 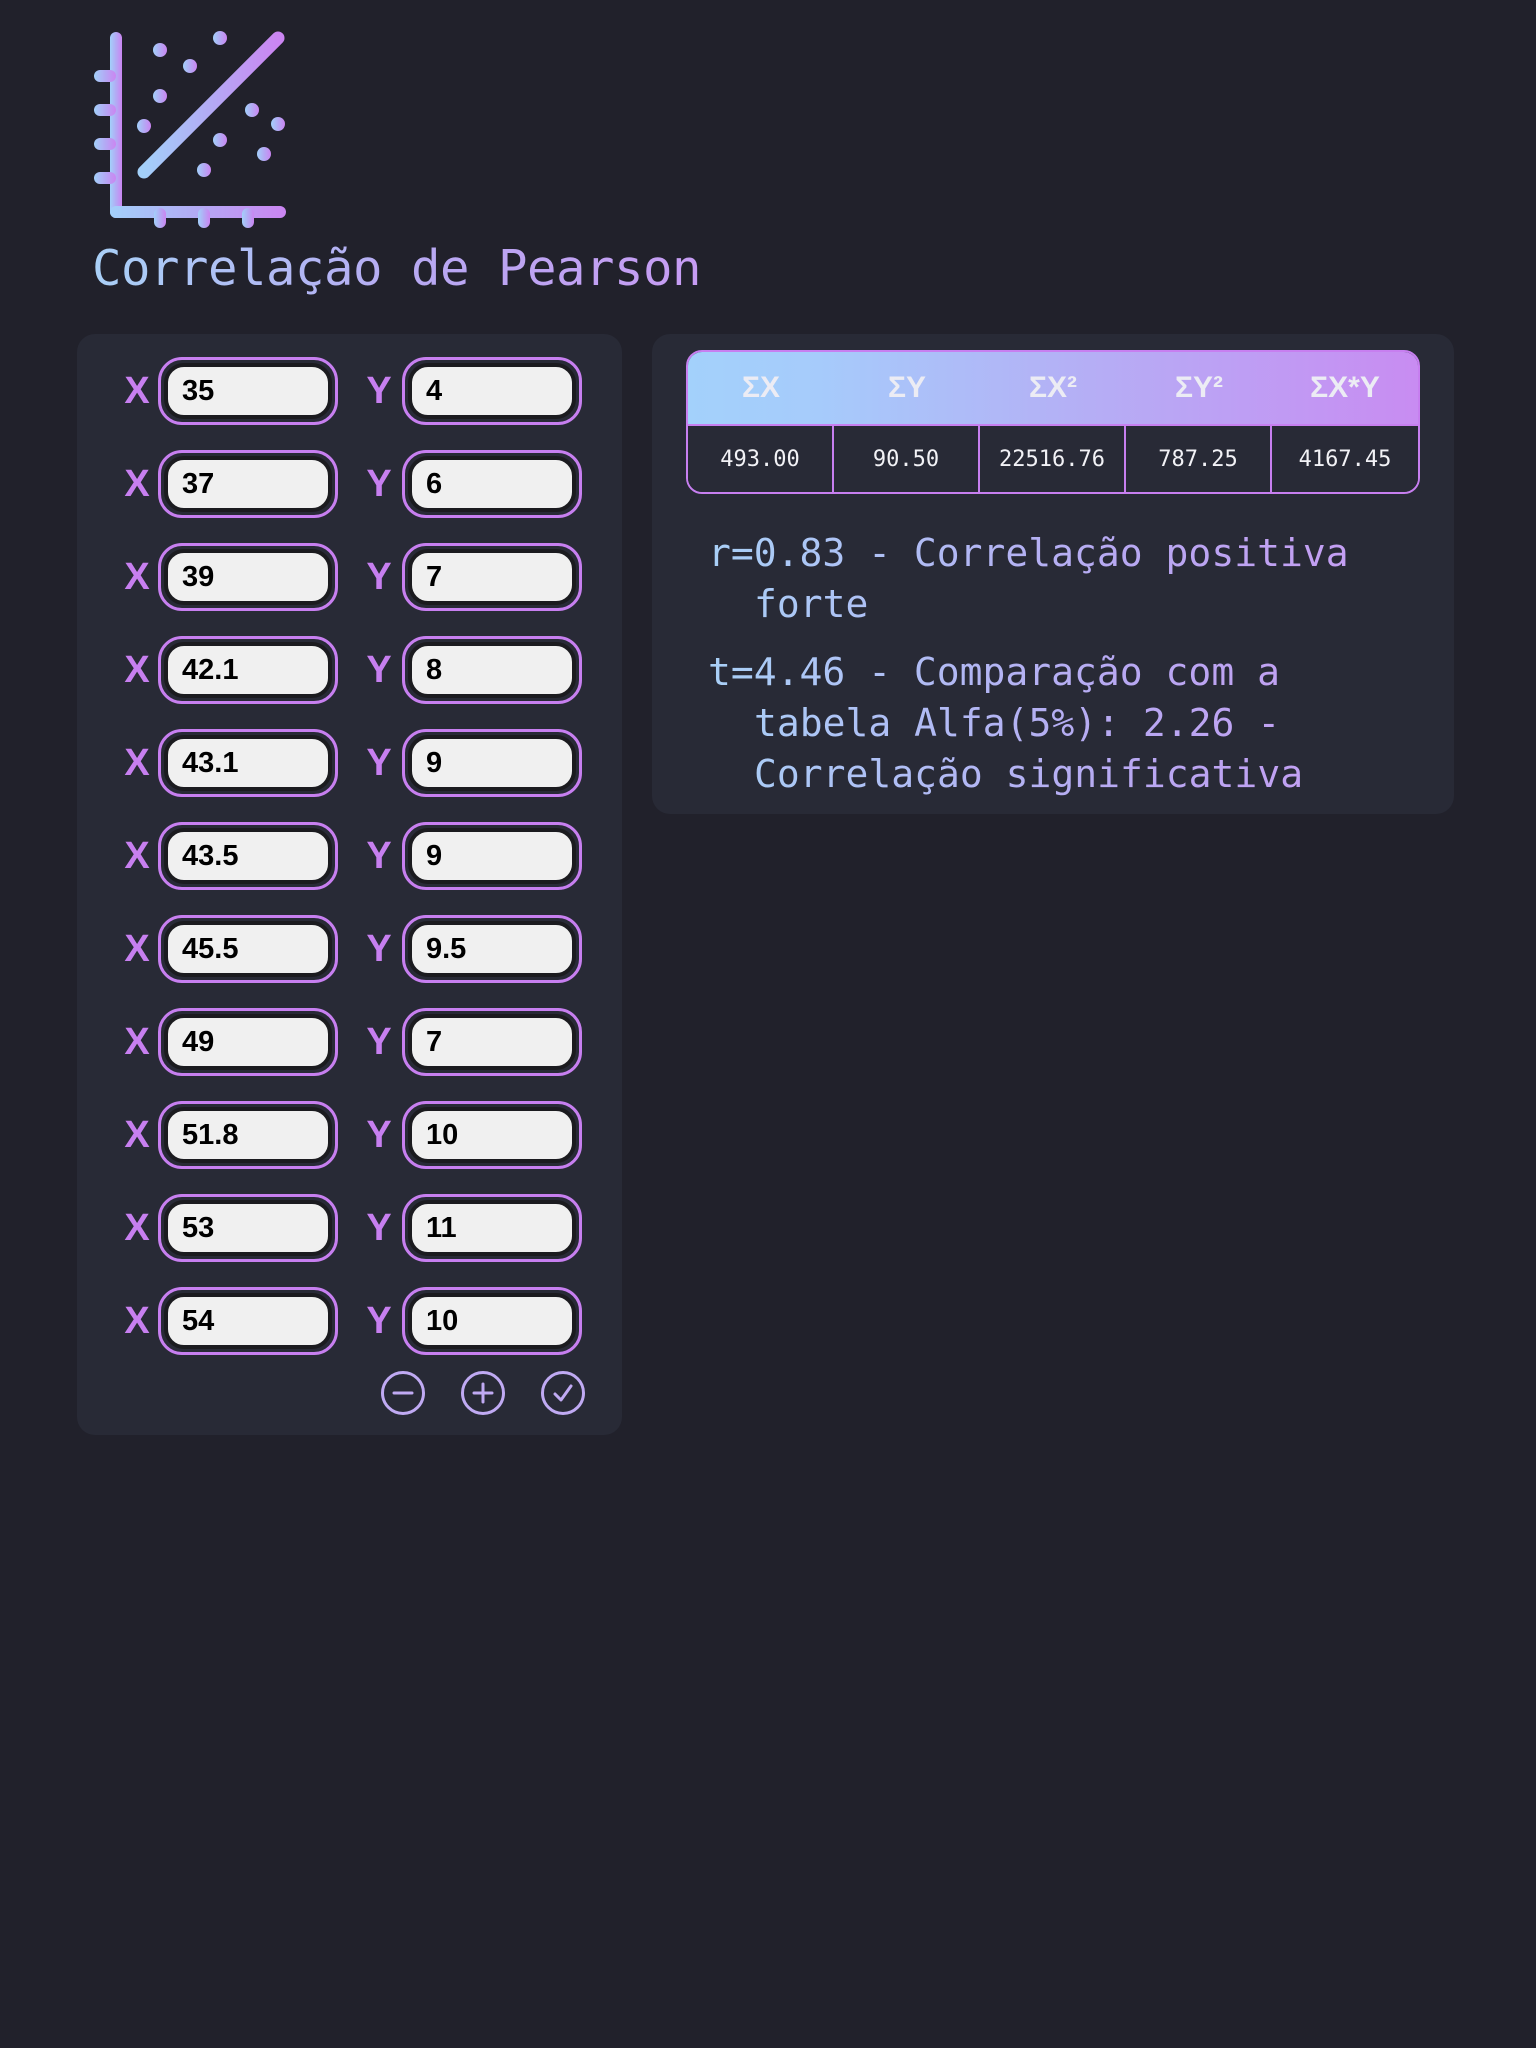 What do you see at coordinates (1345, 459) in the screenshot?
I see `sum-xy-value: 4167.45` at bounding box center [1345, 459].